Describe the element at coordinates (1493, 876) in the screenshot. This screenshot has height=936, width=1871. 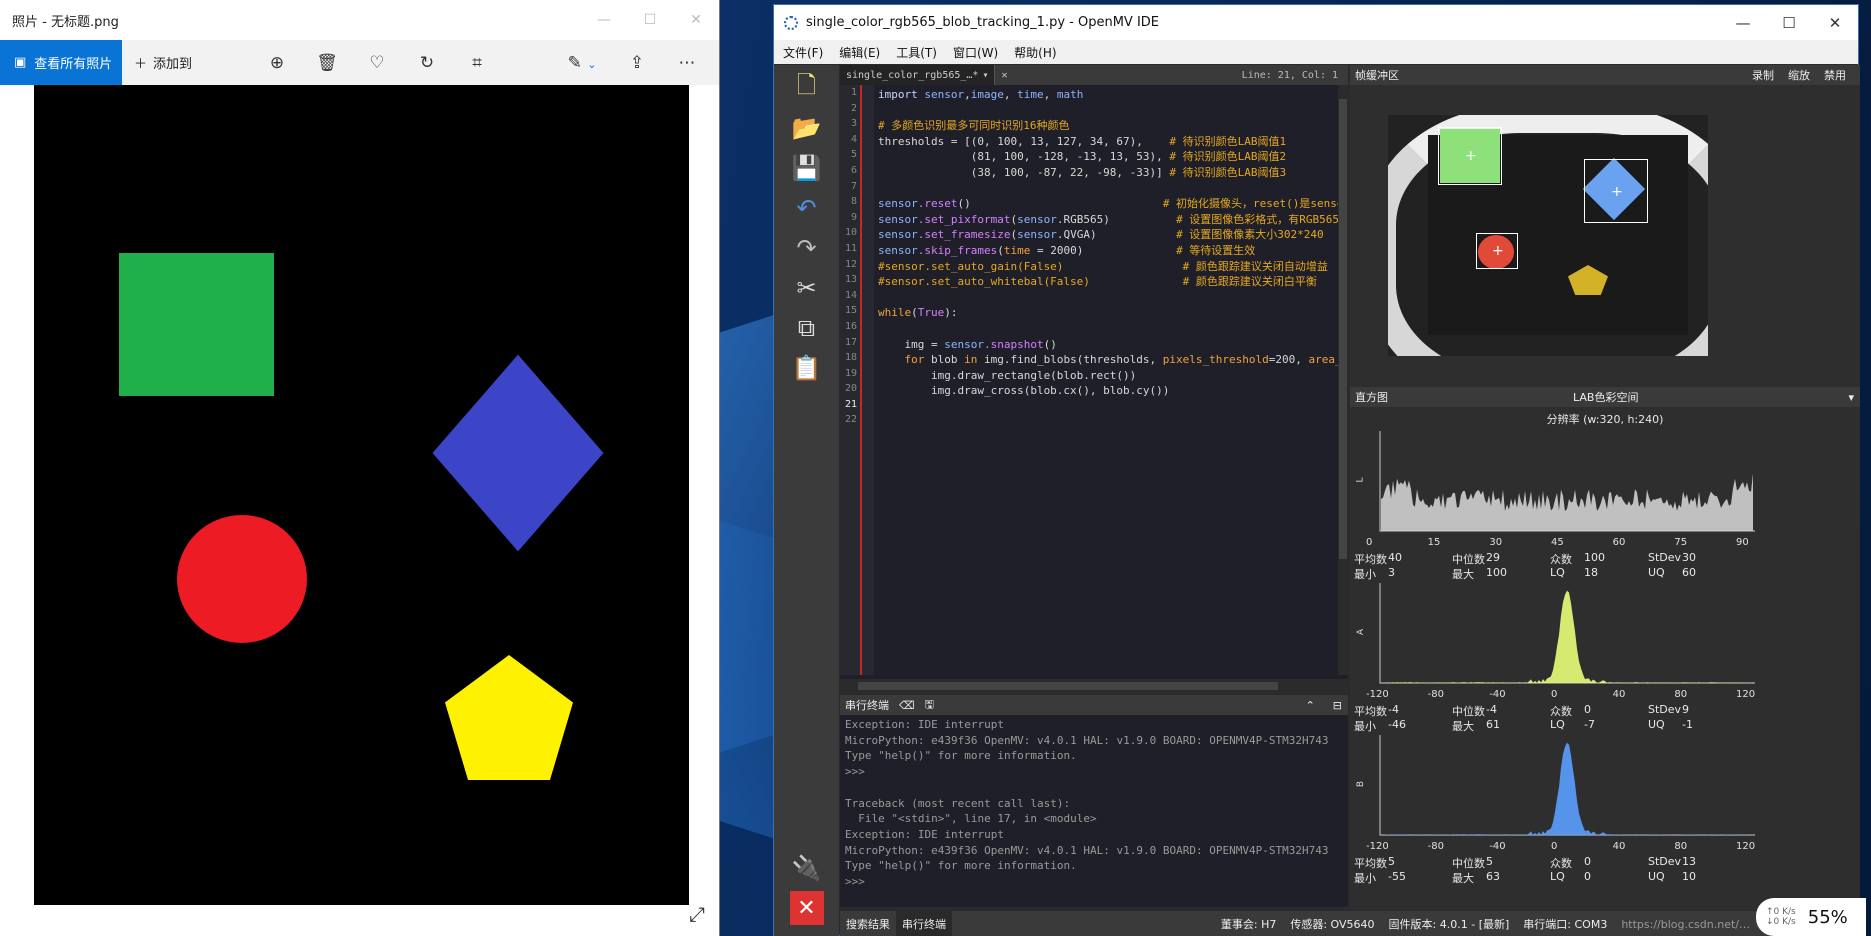
I see `stat-value: 63` at that location.